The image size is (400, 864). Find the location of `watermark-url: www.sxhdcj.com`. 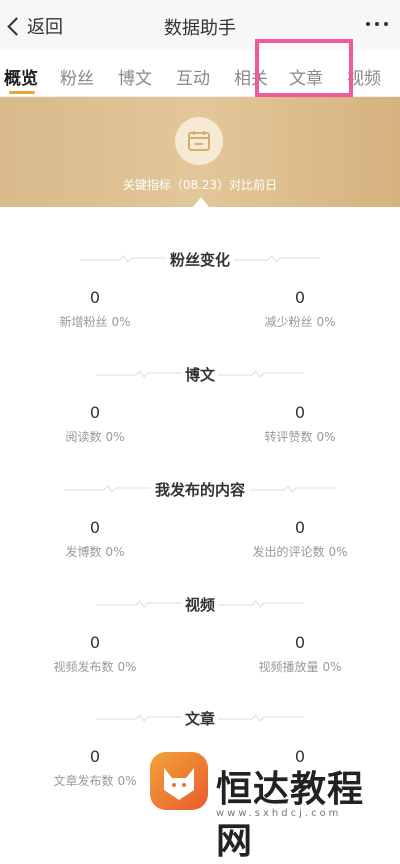

watermark-url: www.sxhdcj.com is located at coordinates (279, 813).